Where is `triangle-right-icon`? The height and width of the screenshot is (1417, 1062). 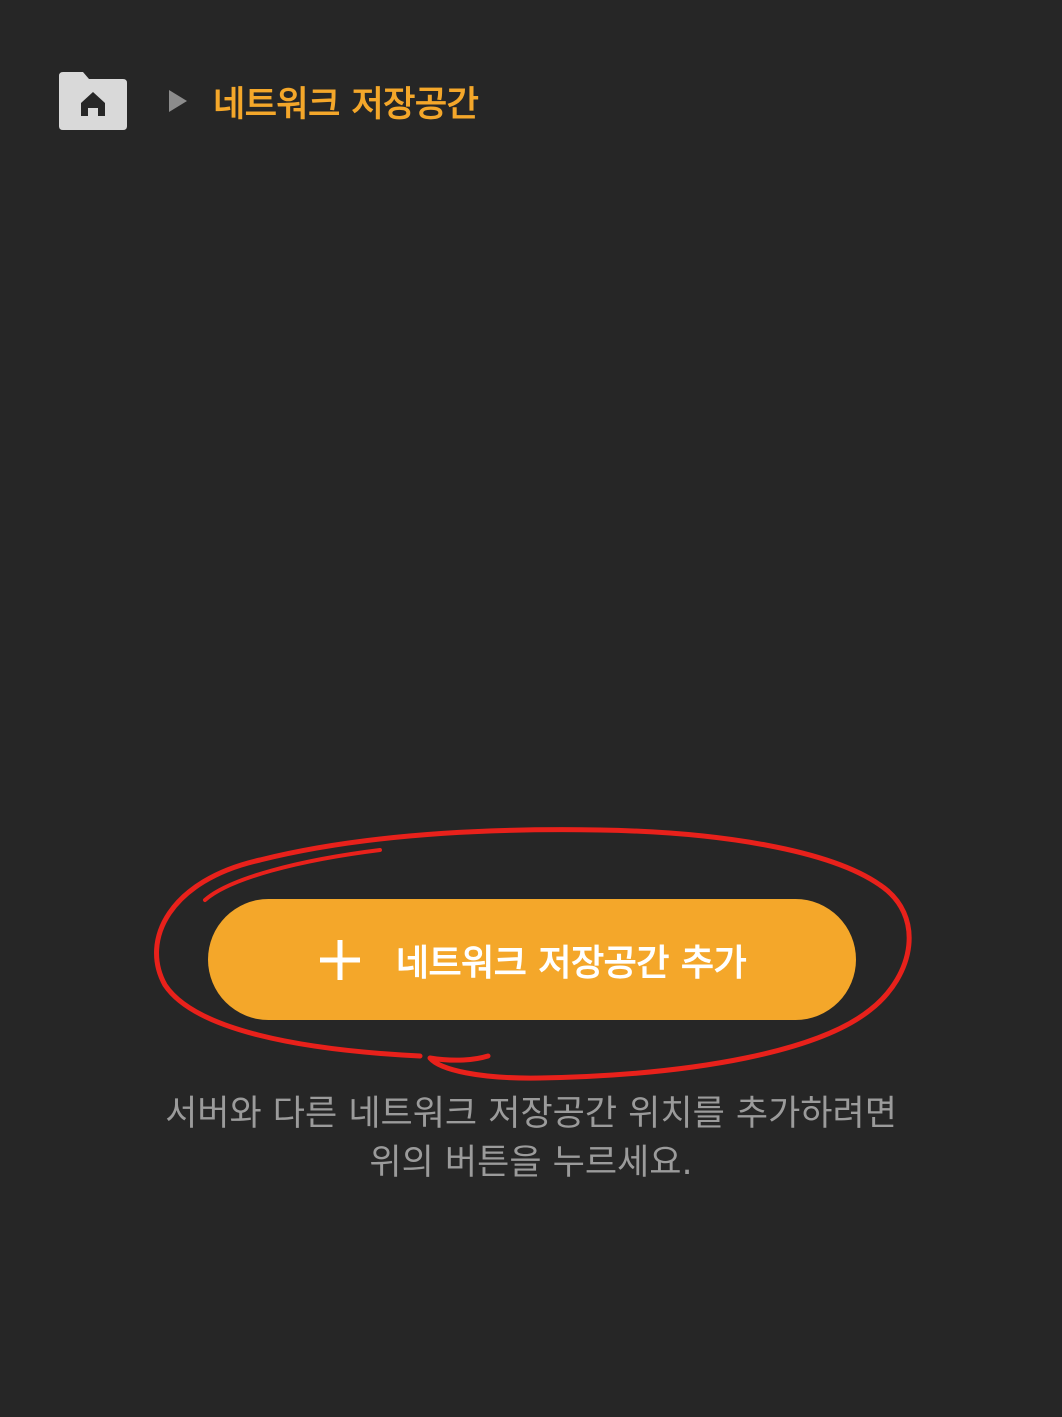 triangle-right-icon is located at coordinates (178, 101).